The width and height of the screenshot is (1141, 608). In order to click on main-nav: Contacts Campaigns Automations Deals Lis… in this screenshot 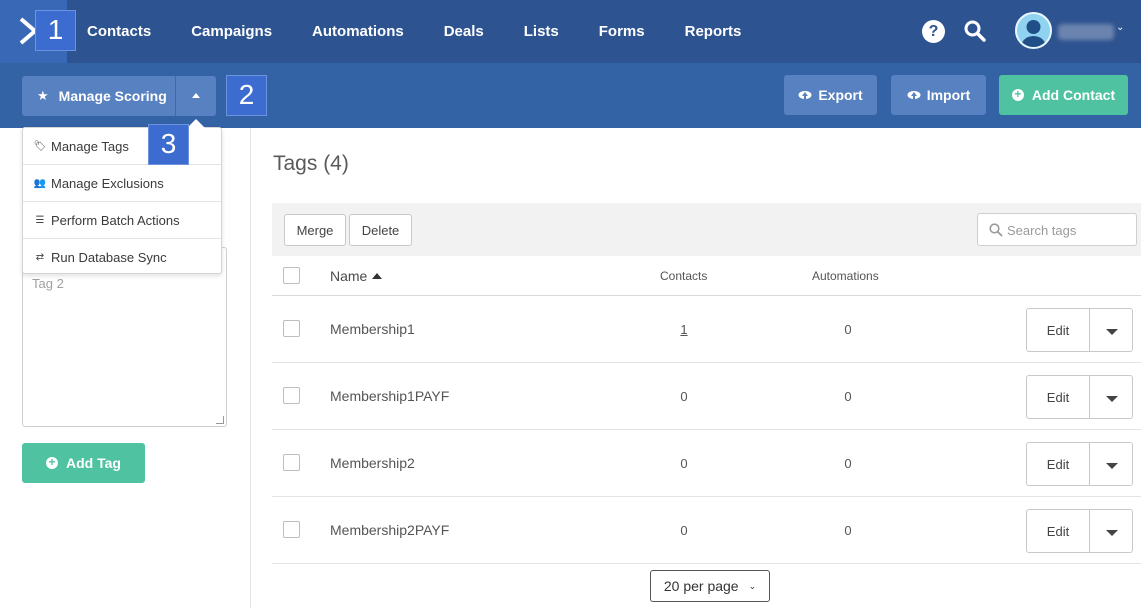, I will do `click(434, 31)`.